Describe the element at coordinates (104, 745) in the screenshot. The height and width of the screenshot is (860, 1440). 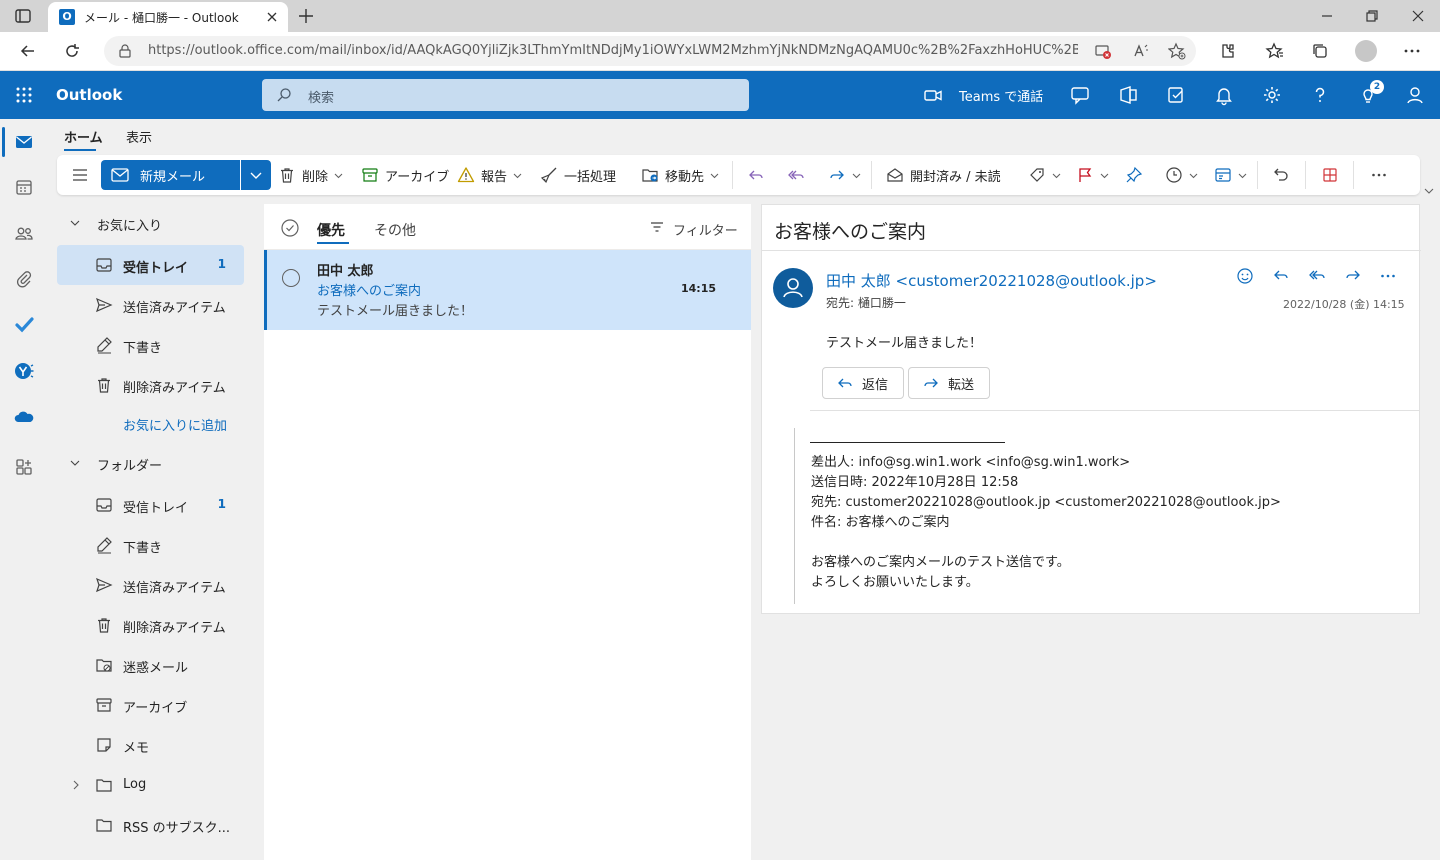
I see `notes-icon` at that location.